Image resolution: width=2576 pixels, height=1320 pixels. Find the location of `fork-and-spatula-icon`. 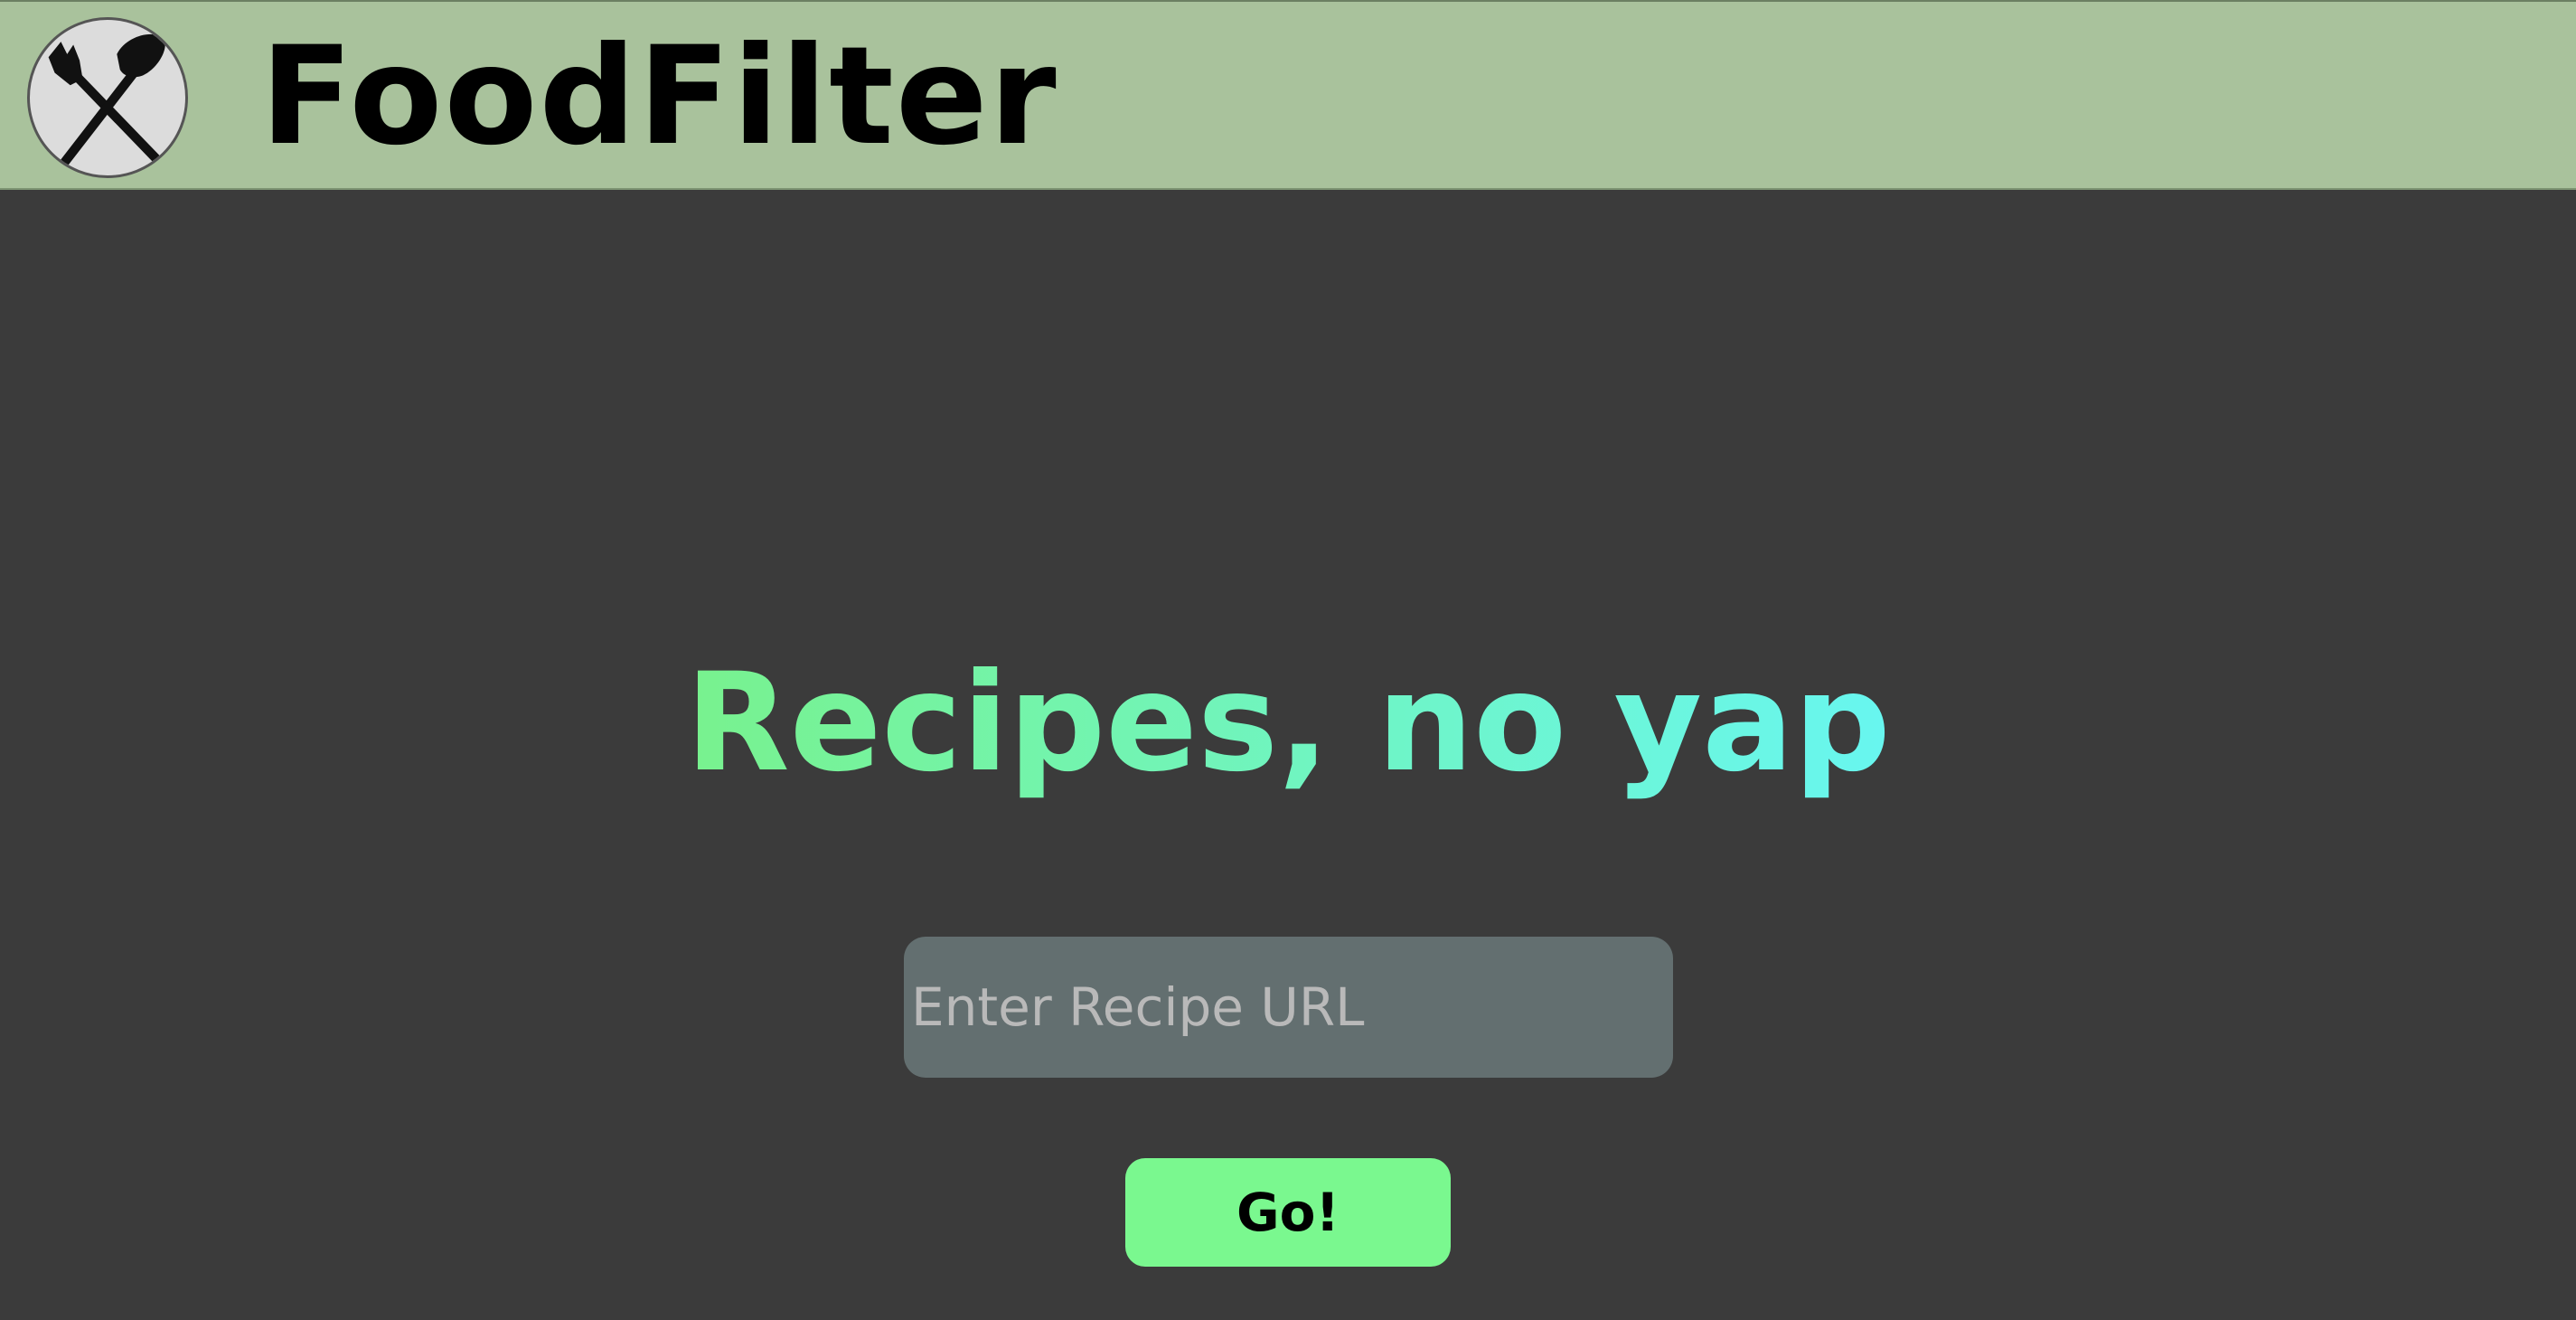

fork-and-spatula-icon is located at coordinates (107, 97).